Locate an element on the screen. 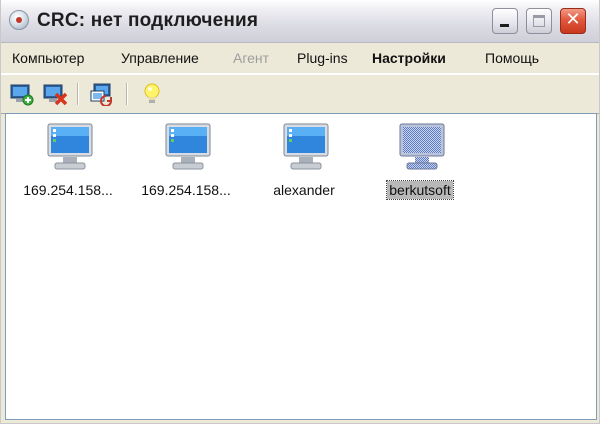 This screenshot has height=424, width=600. maximize-button is located at coordinates (539, 21).